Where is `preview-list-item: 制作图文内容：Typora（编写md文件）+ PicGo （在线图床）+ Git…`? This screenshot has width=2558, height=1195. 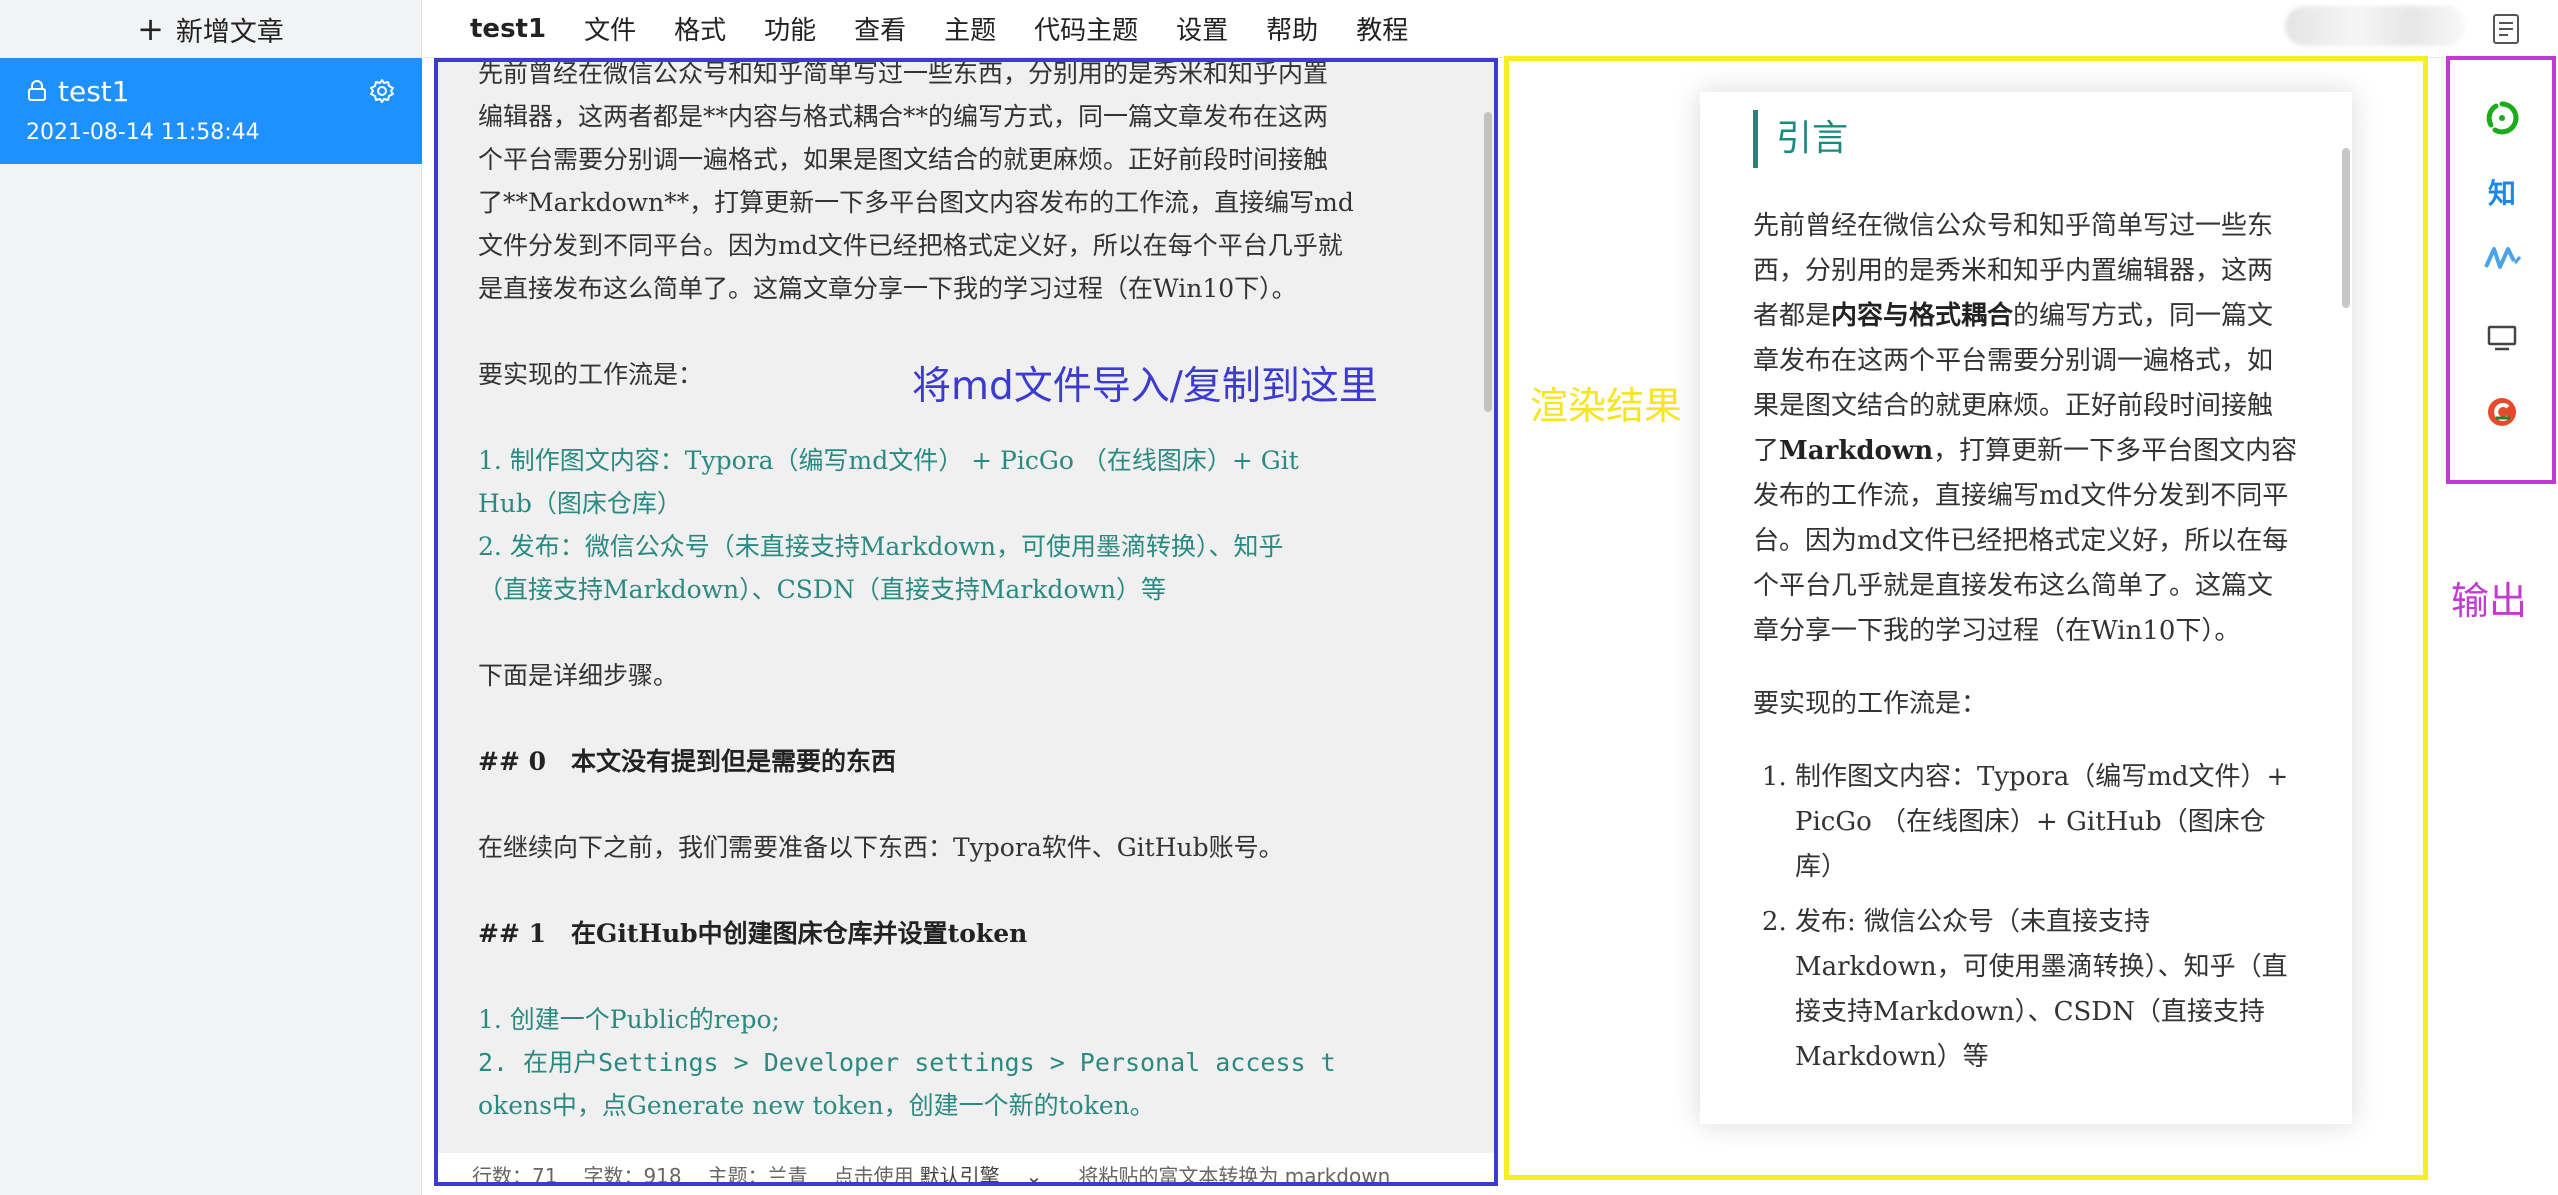
preview-list-item: 制作图文内容：Typora（编写md文件）+ PicGo （在线图床）+ Git… is located at coordinates (2046, 822).